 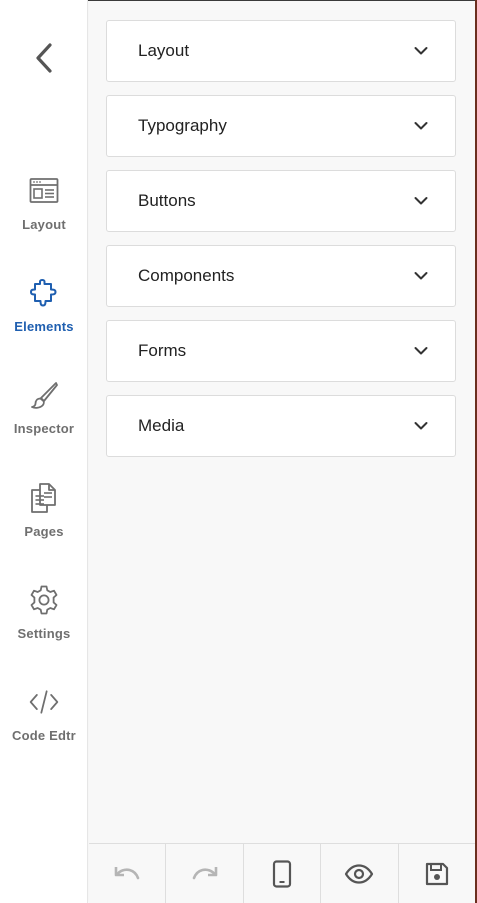 I want to click on brush-icon, so click(x=44, y=395).